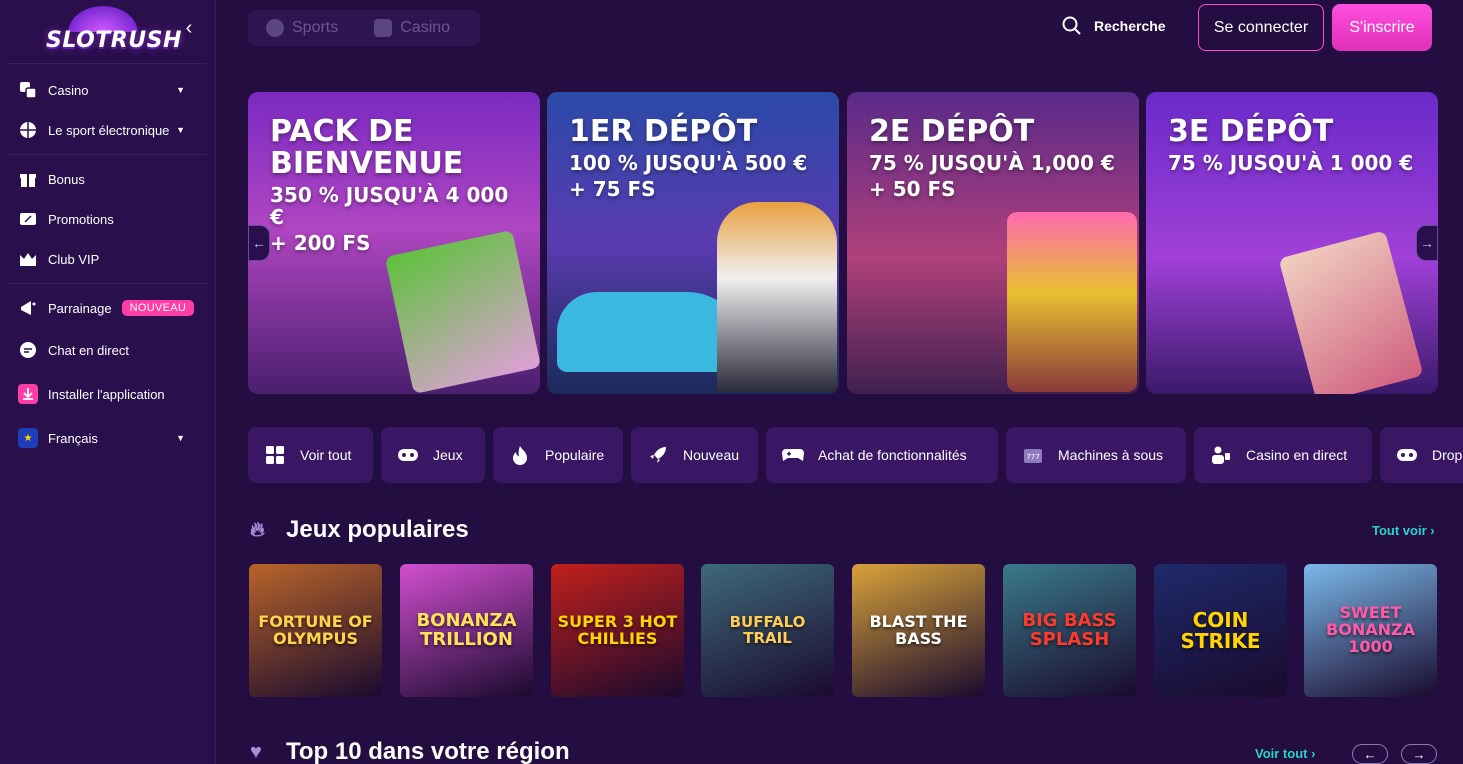 Image resolution: width=1463 pixels, height=764 pixels. I want to click on banner-title: 3E DÉPÔT, so click(1251, 131).